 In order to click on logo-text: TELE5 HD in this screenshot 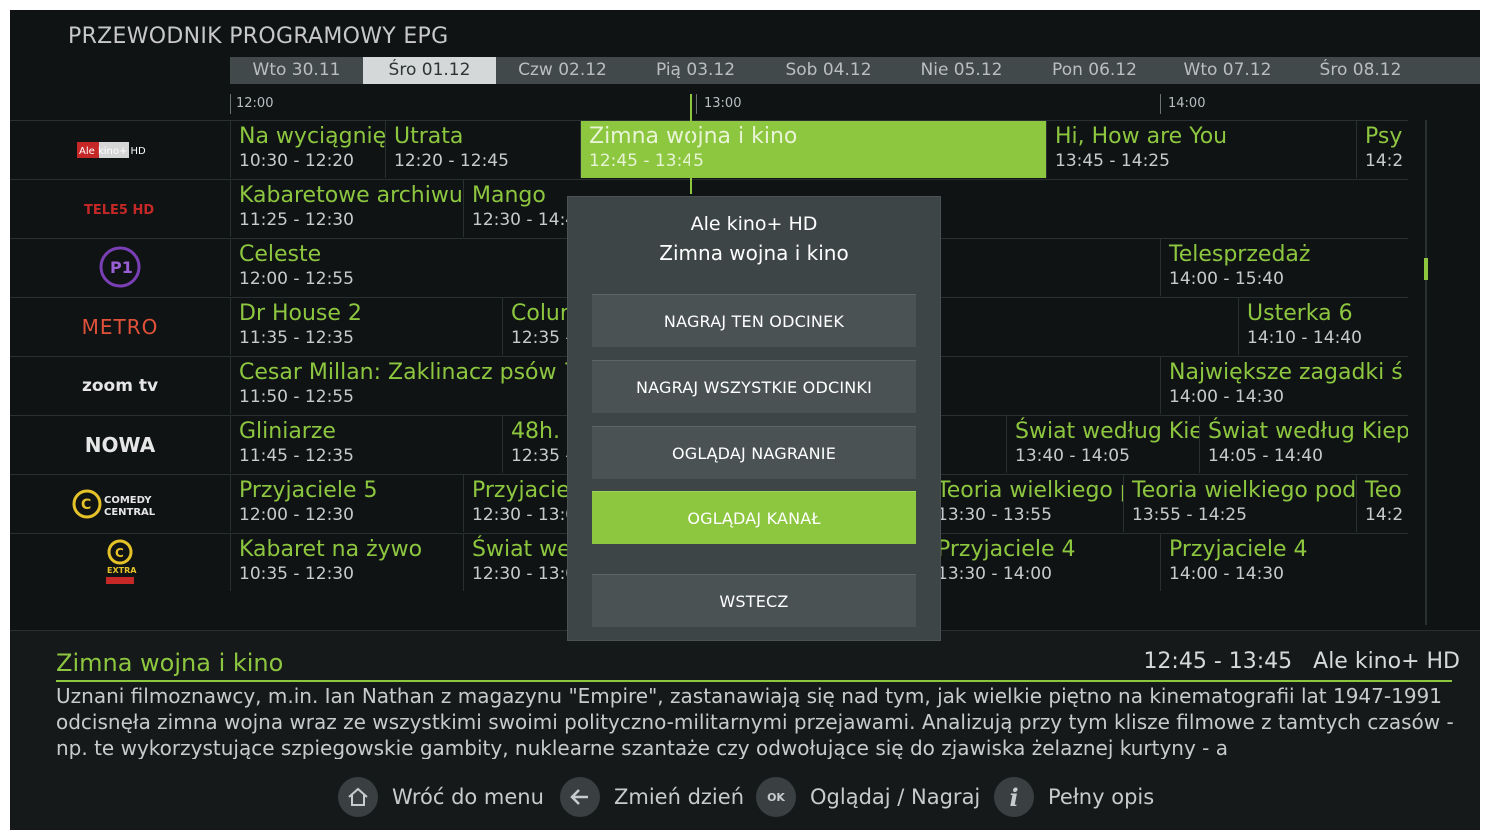, I will do `click(119, 210)`.